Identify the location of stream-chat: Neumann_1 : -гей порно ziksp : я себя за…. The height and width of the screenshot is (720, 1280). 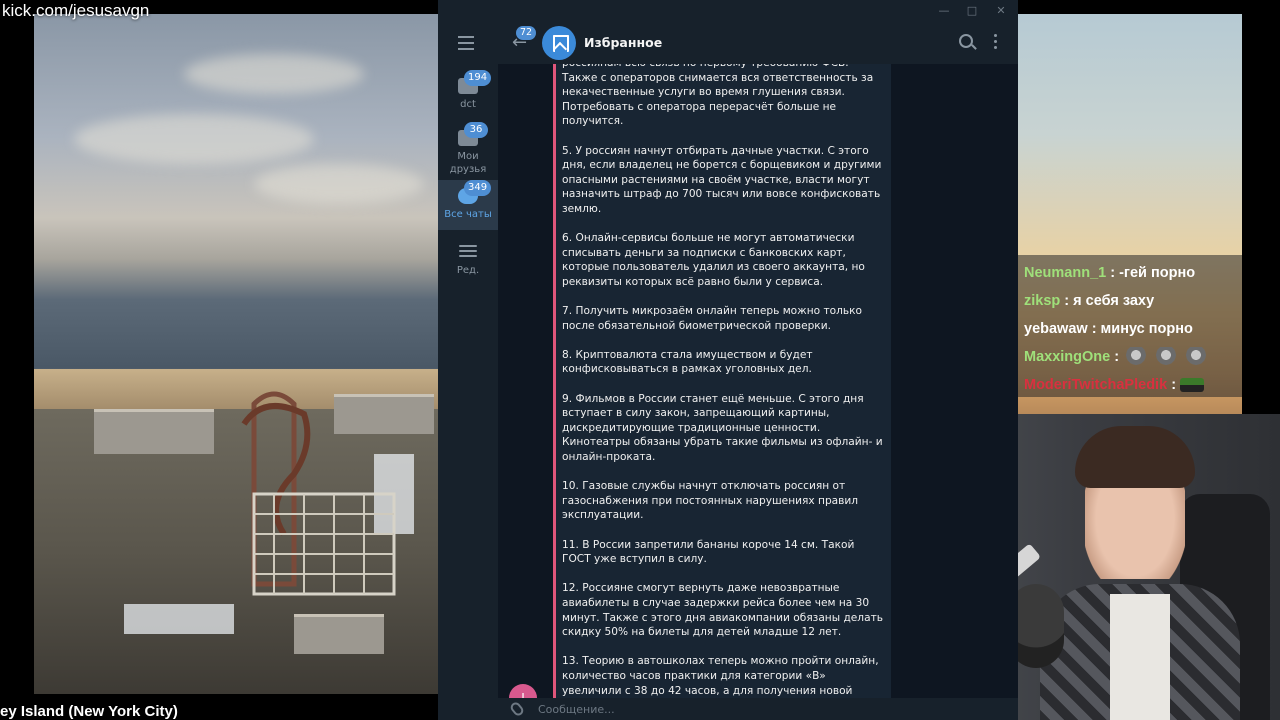
(1130, 326).